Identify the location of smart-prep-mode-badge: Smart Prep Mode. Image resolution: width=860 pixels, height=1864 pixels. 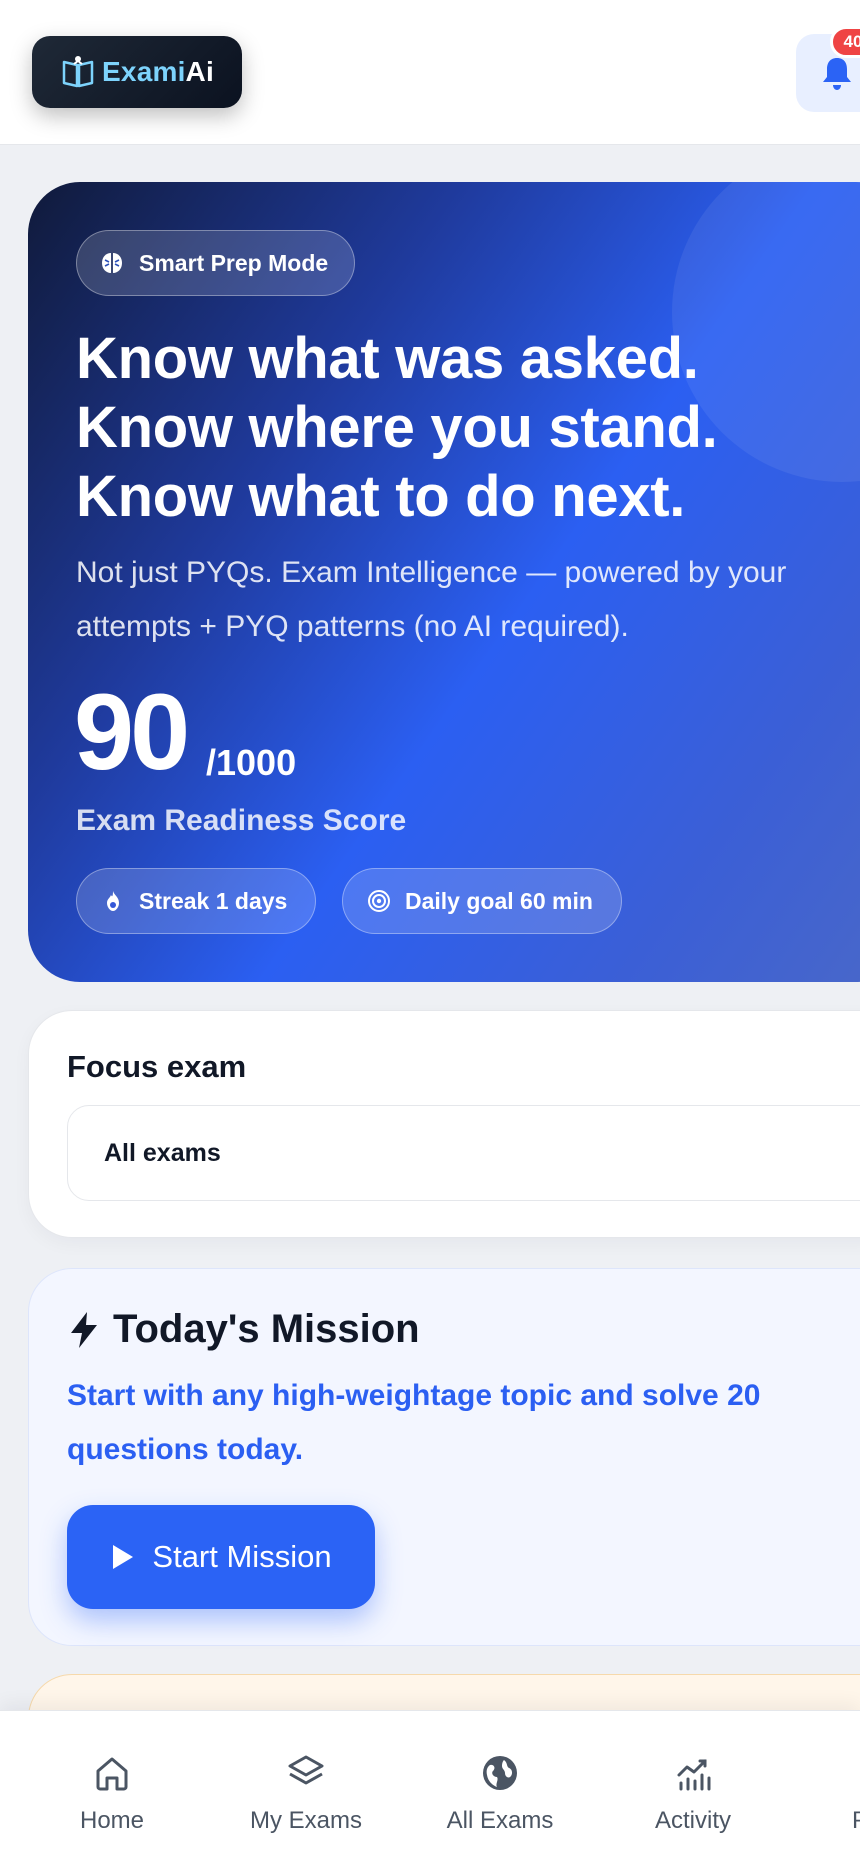
(216, 263).